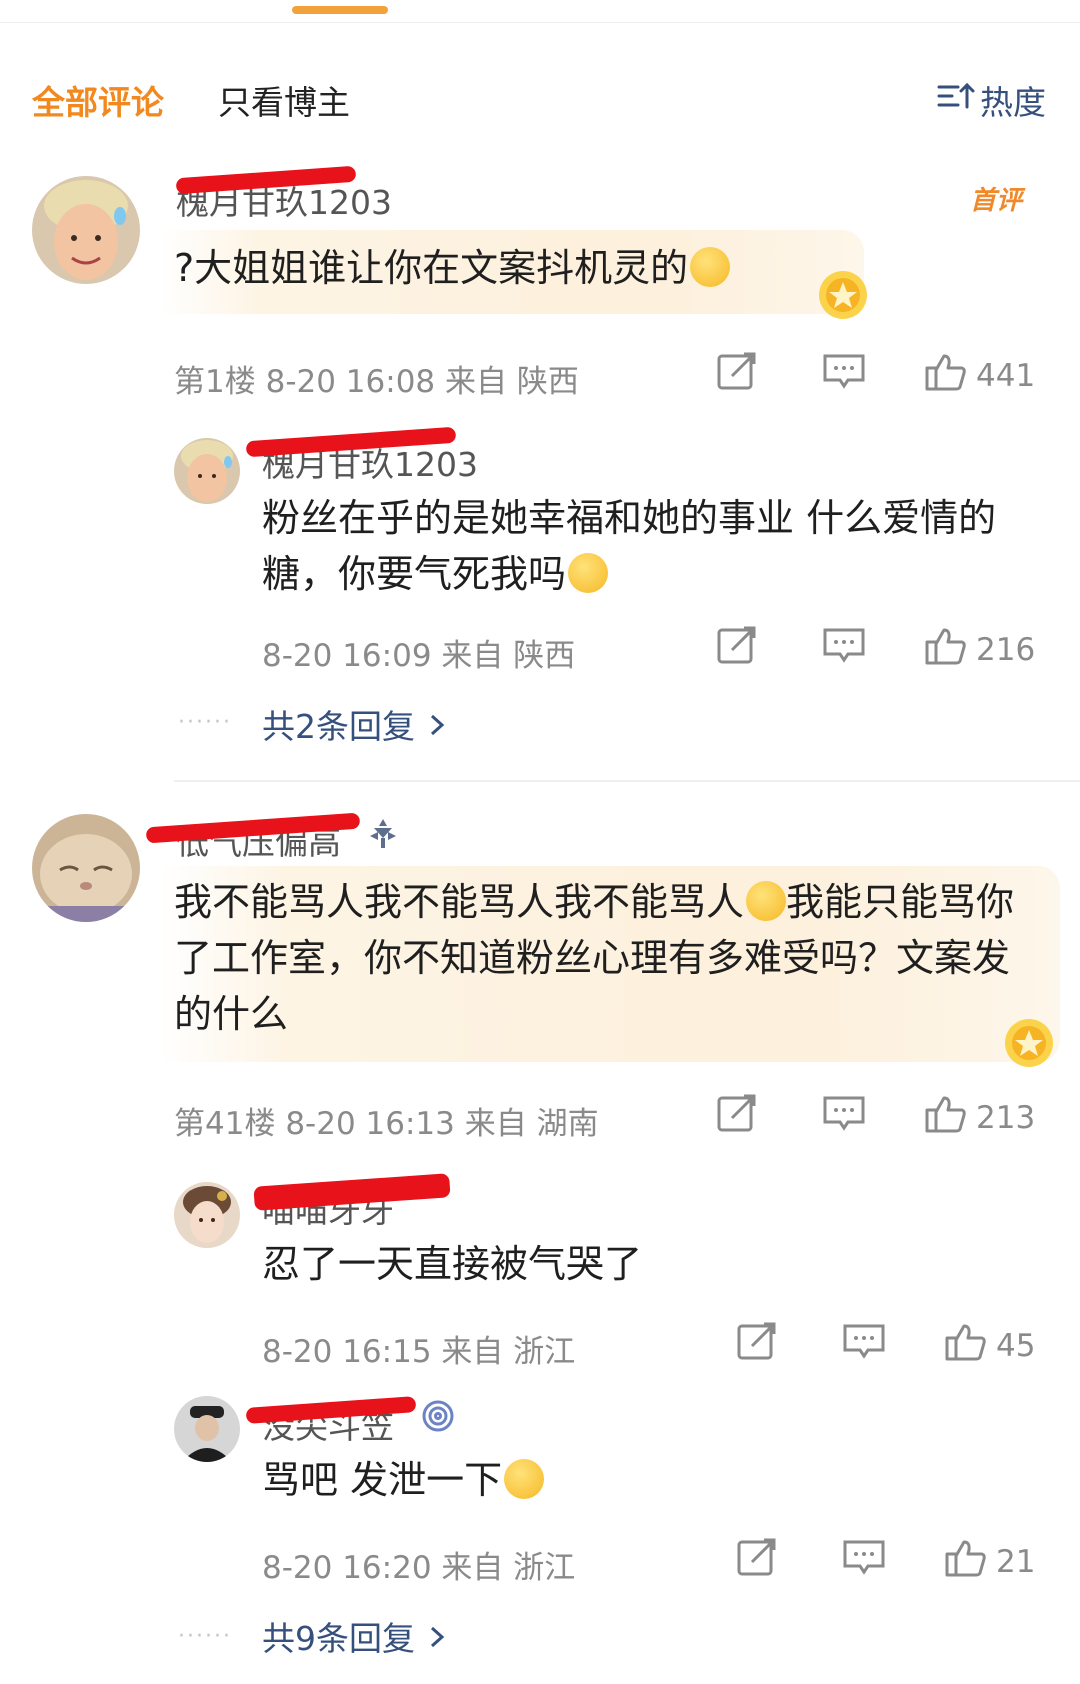 The width and height of the screenshot is (1080, 1684). What do you see at coordinates (355, 724) in the screenshot?
I see `view-replies-link: 共2条回复` at bounding box center [355, 724].